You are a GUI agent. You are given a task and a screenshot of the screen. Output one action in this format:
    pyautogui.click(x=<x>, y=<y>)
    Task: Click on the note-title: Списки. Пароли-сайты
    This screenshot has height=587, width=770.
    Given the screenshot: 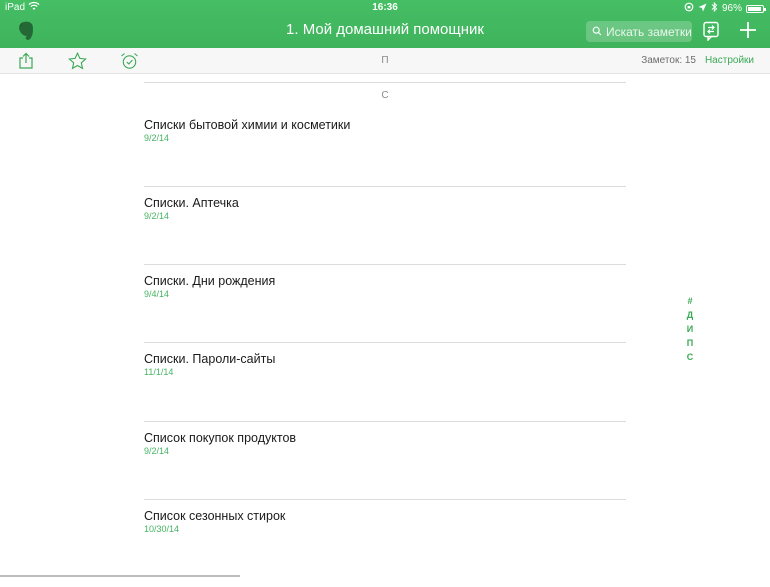 What is the action you would take?
    pyautogui.click(x=210, y=359)
    